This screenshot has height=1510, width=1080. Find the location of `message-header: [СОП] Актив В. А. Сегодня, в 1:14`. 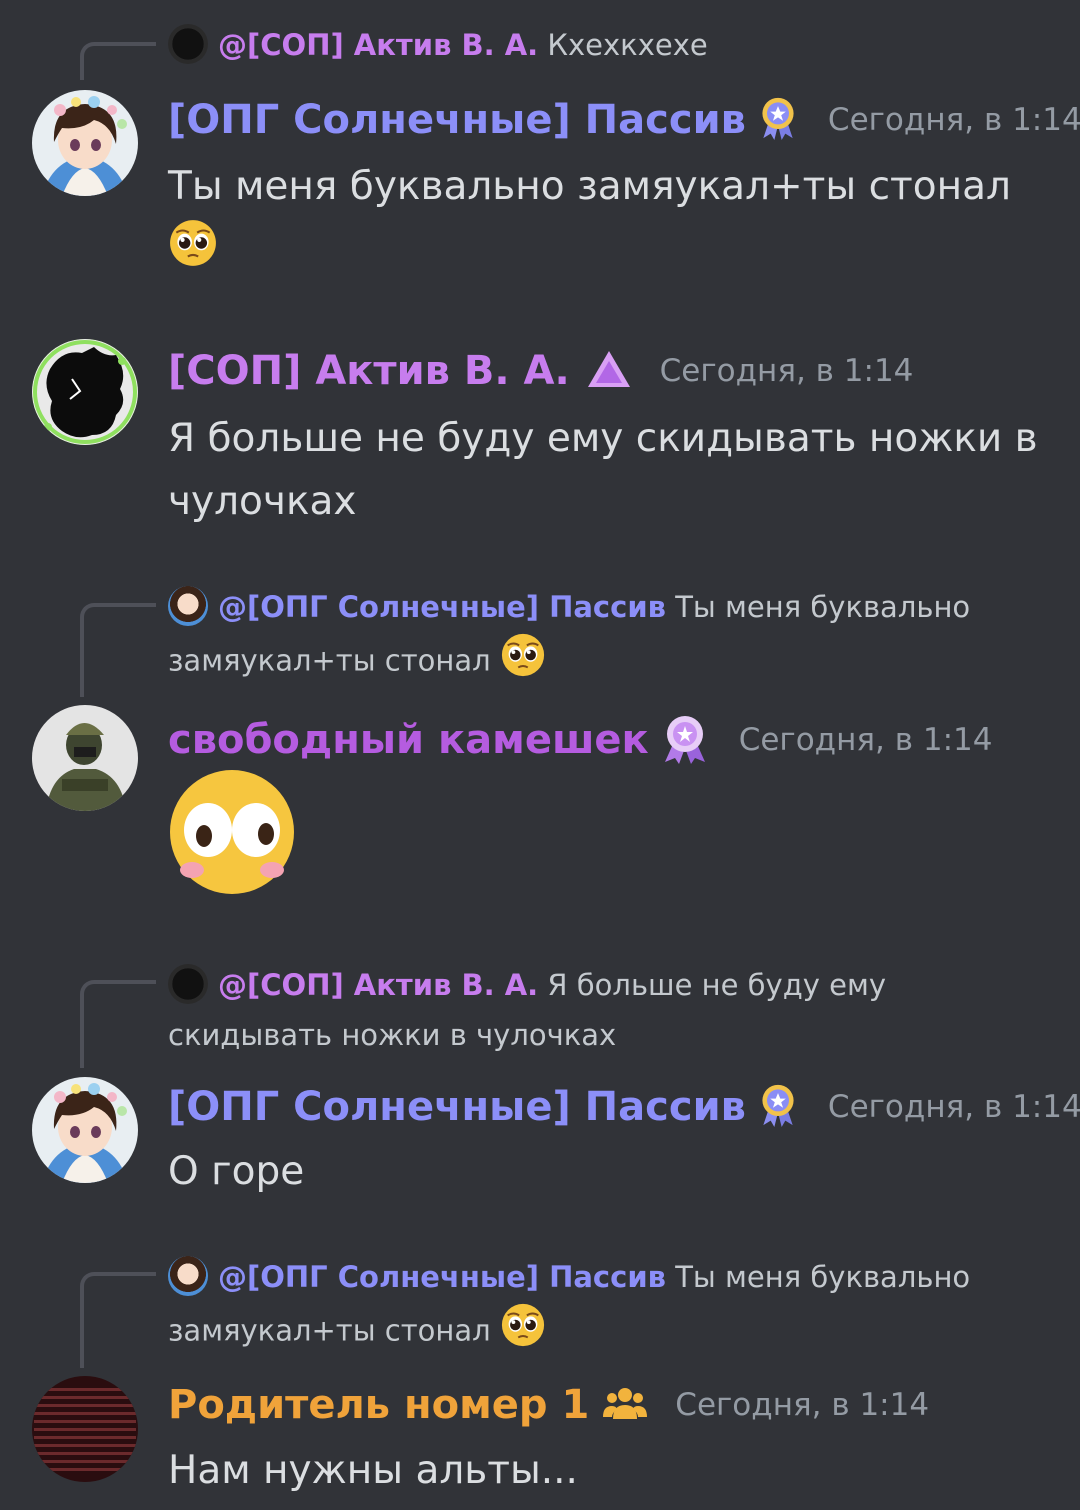

message-header: [СОП] Актив В. А. Сегодня, в 1:14 is located at coordinates (540, 371).